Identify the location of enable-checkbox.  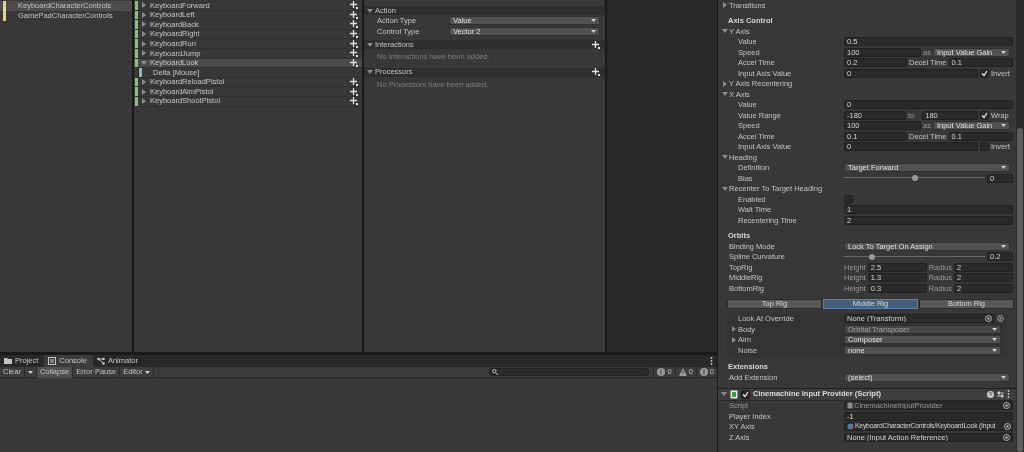
(745, 394).